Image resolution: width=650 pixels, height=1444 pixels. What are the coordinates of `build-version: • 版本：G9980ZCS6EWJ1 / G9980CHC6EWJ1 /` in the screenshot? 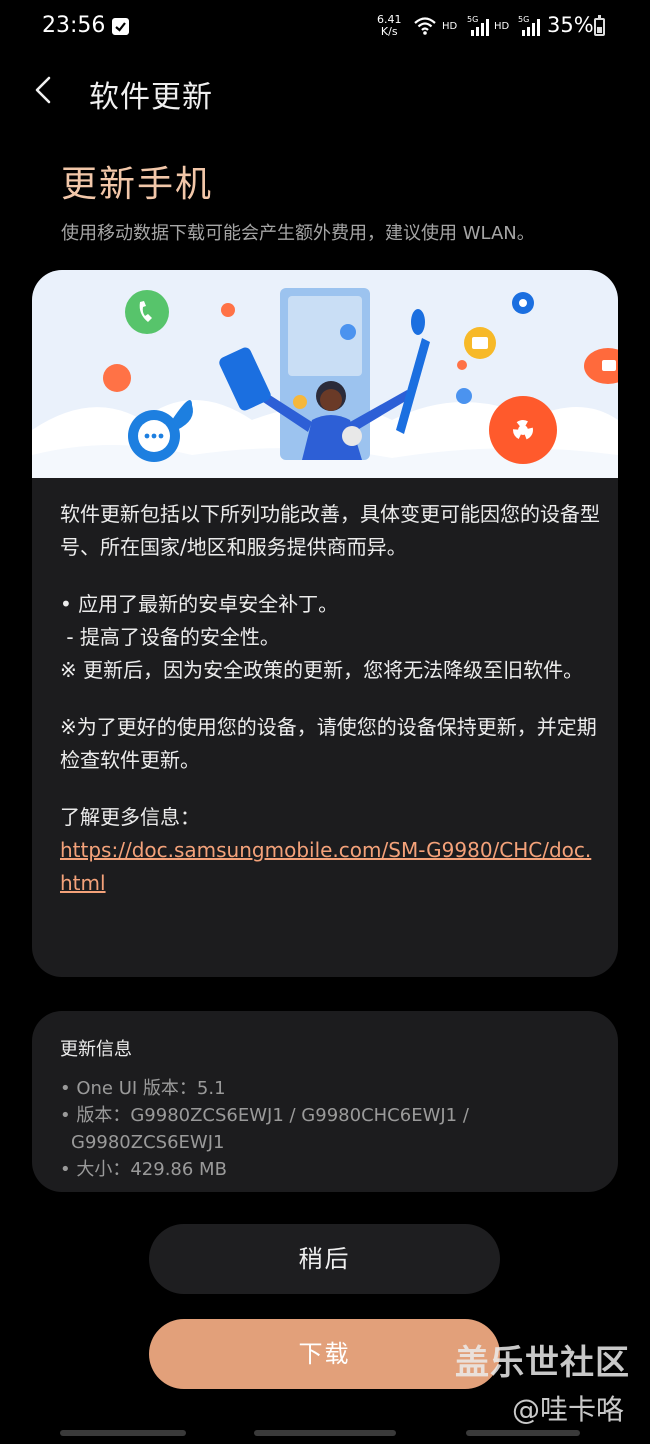 It's located at (264, 1115).